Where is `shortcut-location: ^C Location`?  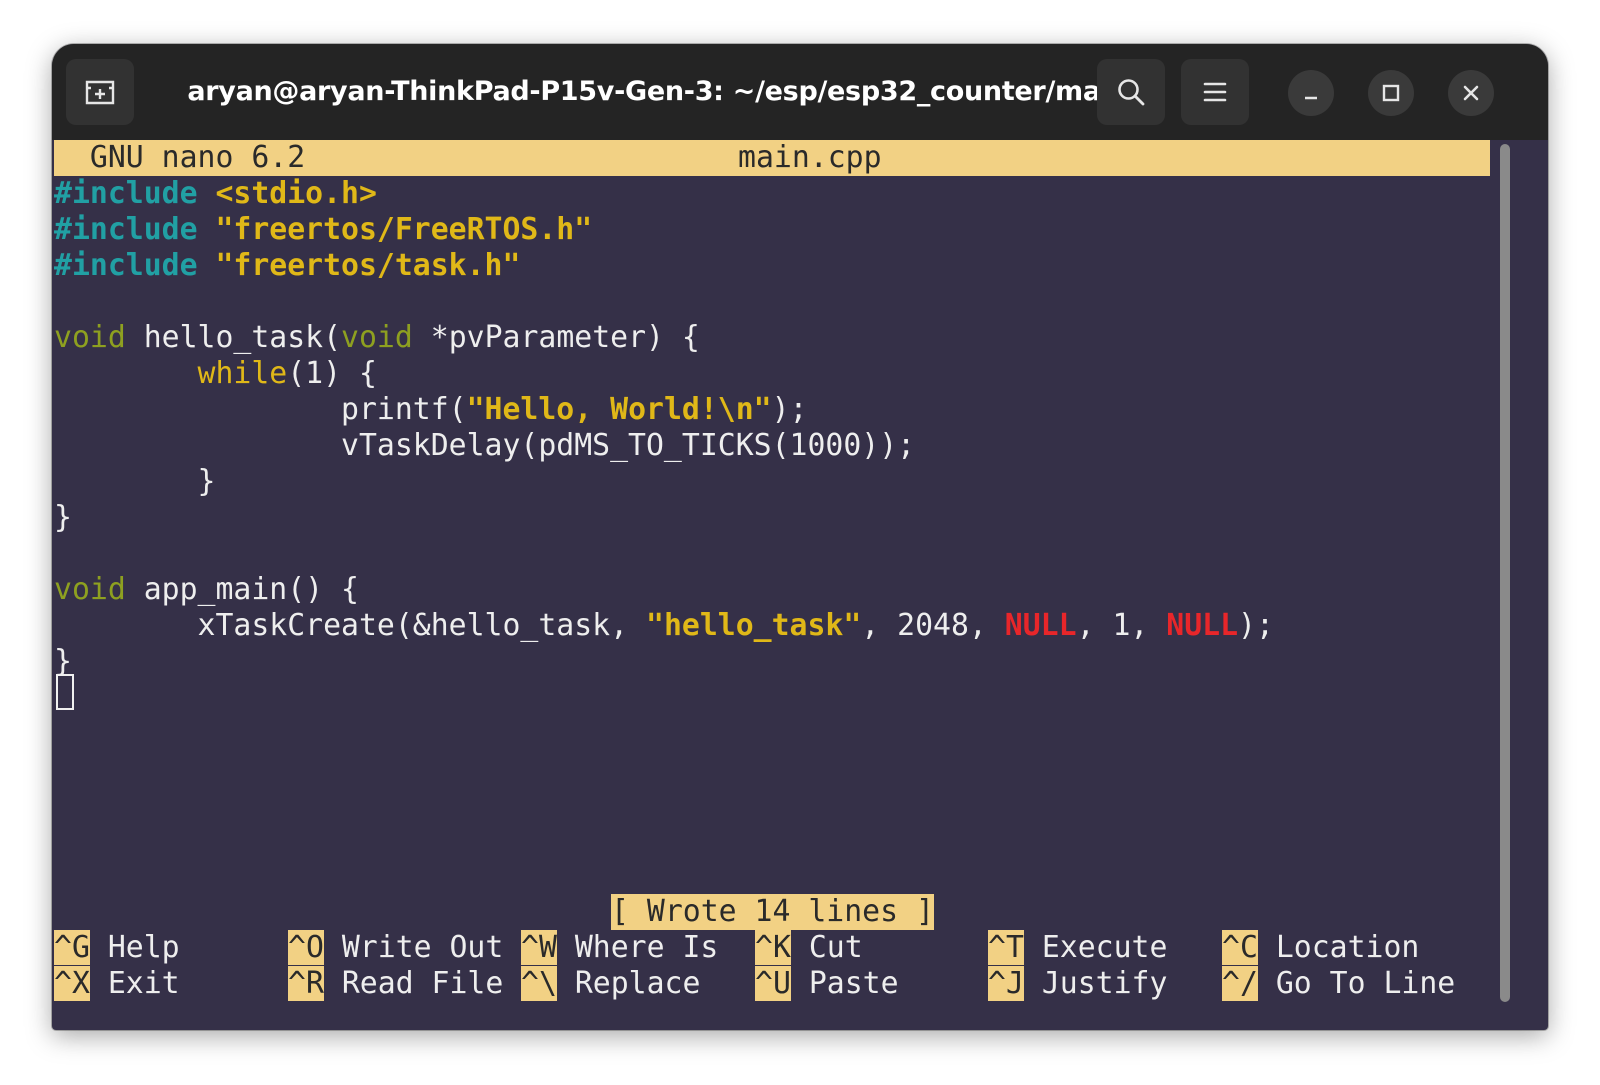 shortcut-location: ^C Location is located at coordinates (1320, 948).